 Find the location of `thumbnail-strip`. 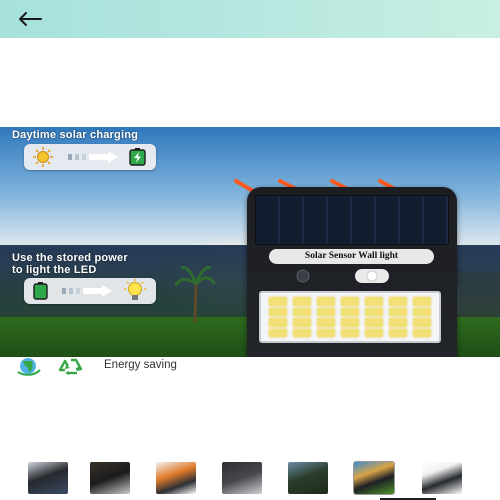

thumbnail-strip is located at coordinates (264, 480).